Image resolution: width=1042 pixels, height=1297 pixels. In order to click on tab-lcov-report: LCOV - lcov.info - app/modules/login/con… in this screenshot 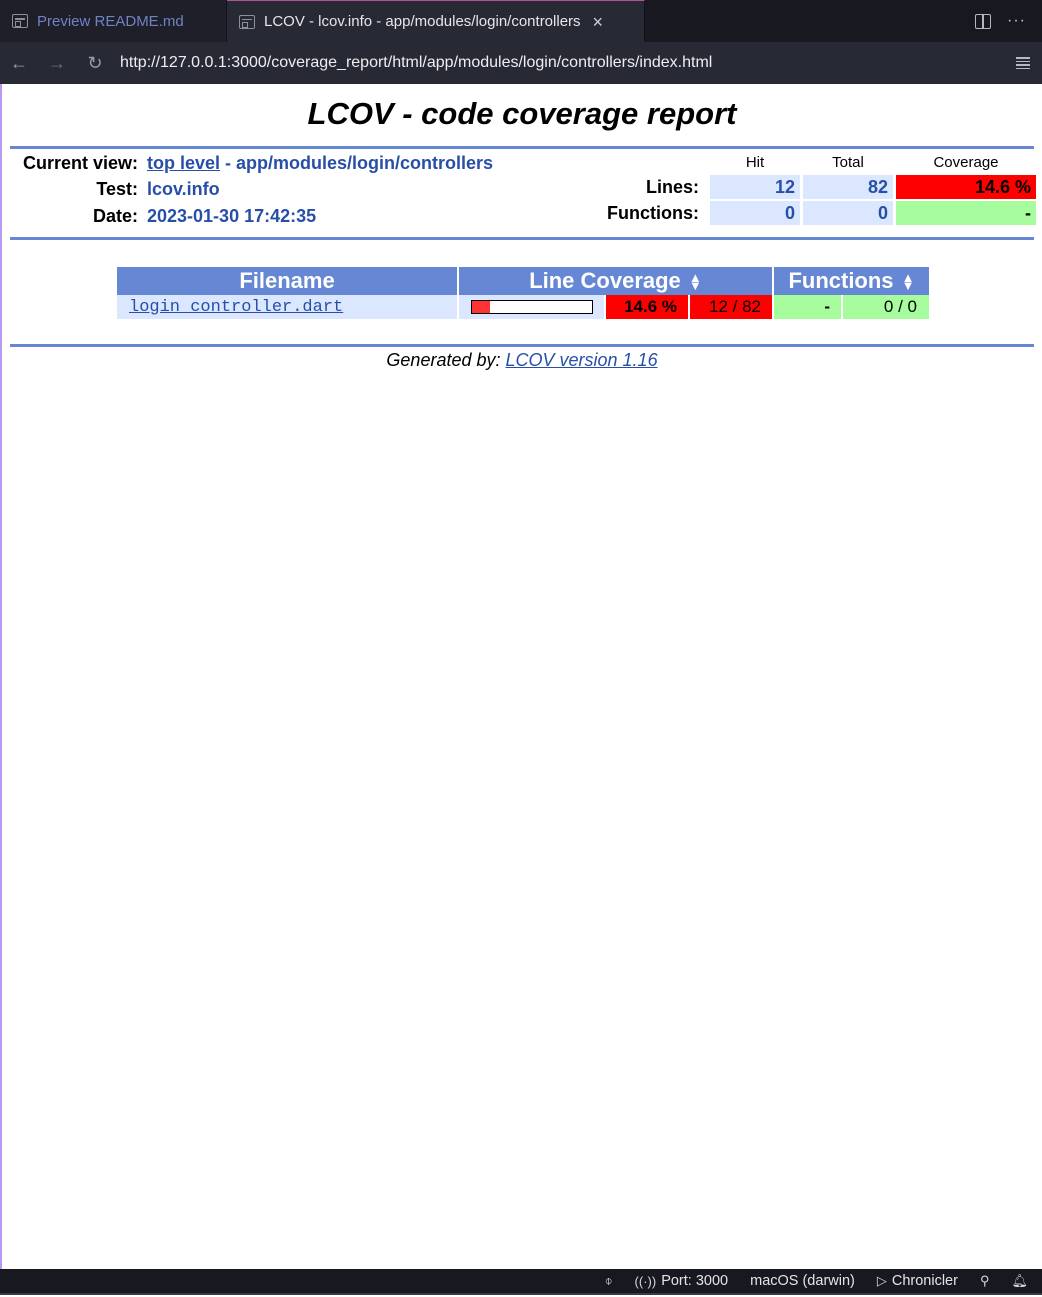, I will do `click(436, 21)`.